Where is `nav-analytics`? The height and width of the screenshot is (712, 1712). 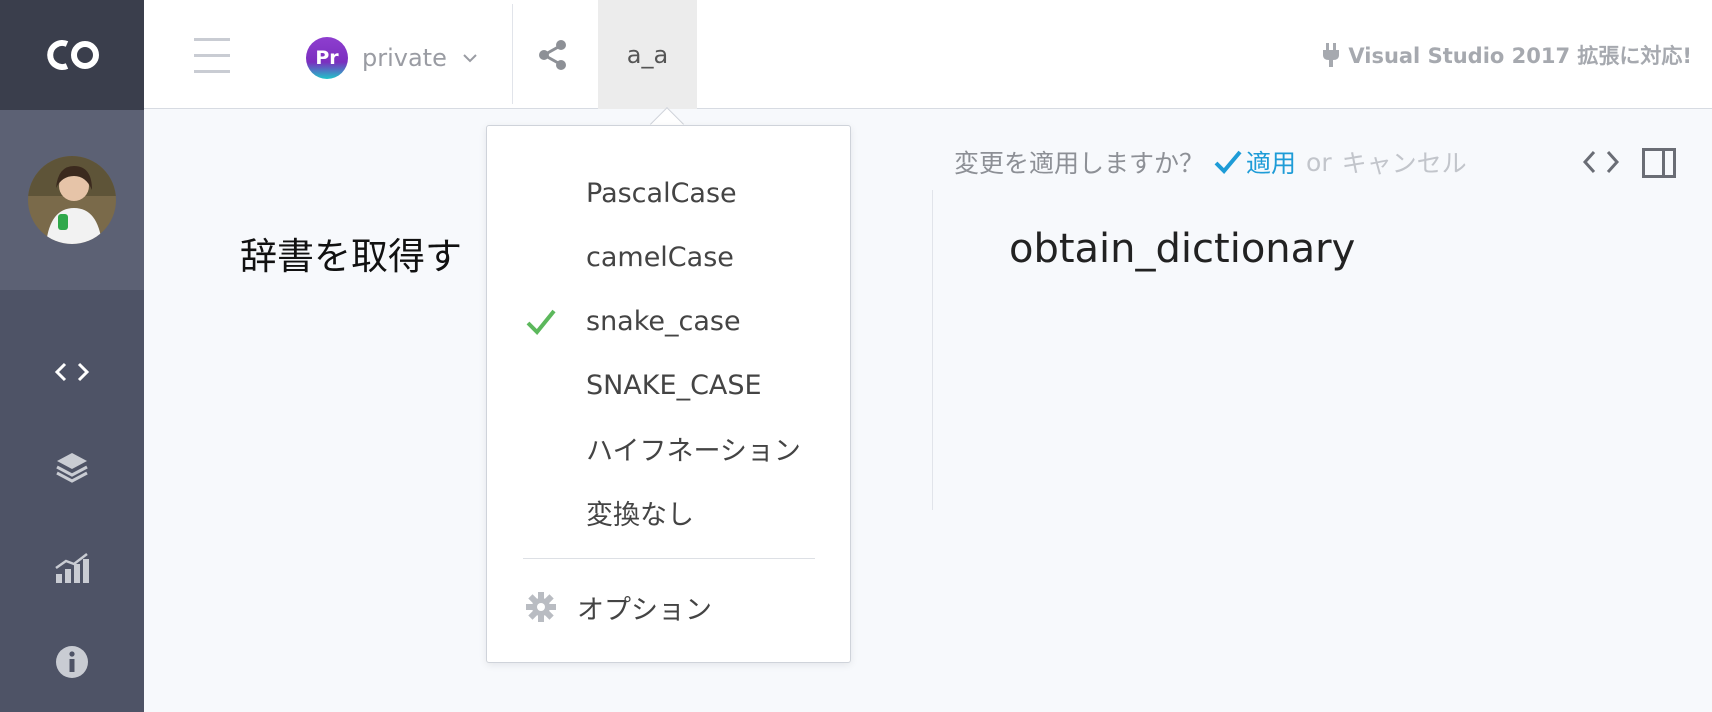 nav-analytics is located at coordinates (72, 568).